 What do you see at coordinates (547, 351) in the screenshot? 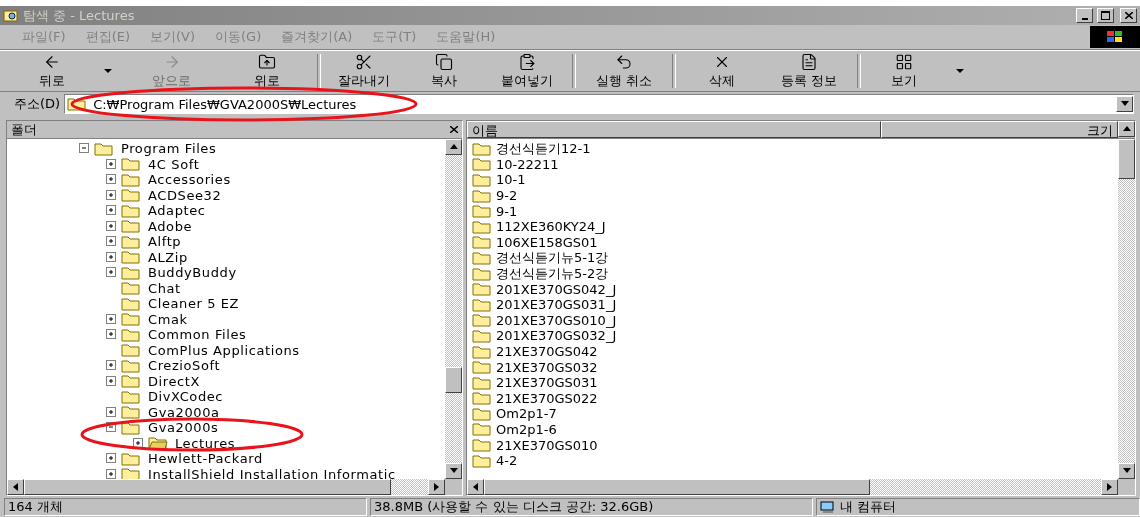
I see `file-item: 21XE370GS042` at bounding box center [547, 351].